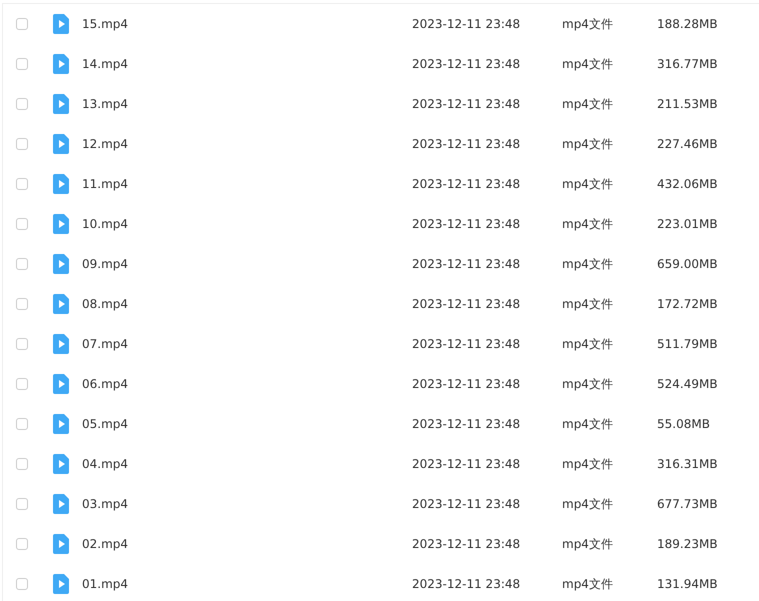 The height and width of the screenshot is (601, 759). I want to click on file-size: 189.23MB, so click(687, 544).